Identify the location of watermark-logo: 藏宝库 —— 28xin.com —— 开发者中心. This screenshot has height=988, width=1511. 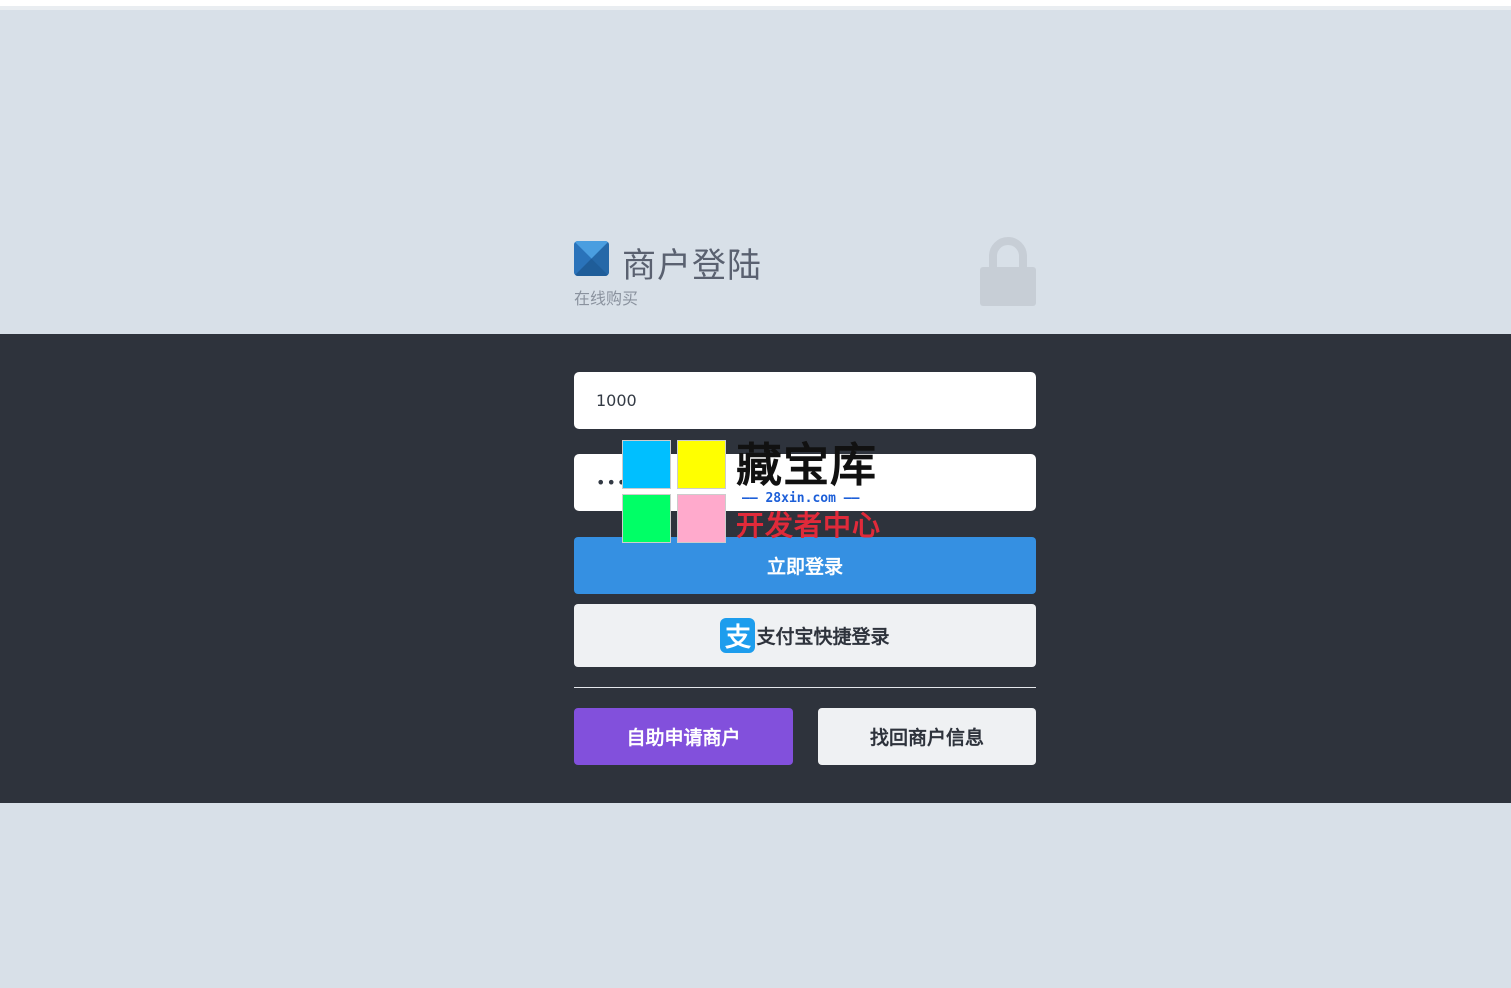
(757, 493).